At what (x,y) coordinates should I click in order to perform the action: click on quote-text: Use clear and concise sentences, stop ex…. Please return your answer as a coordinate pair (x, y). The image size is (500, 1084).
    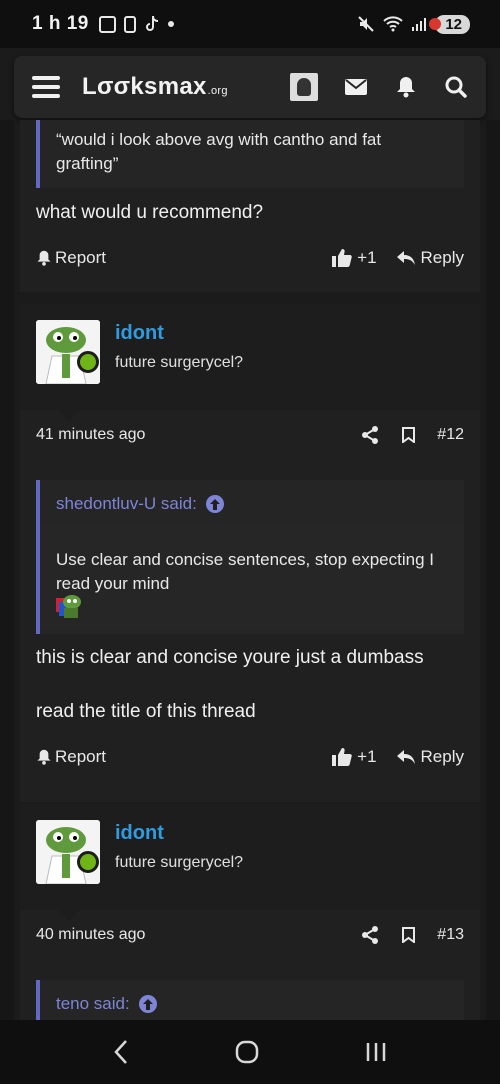
    Looking at the image, I should click on (252, 578).